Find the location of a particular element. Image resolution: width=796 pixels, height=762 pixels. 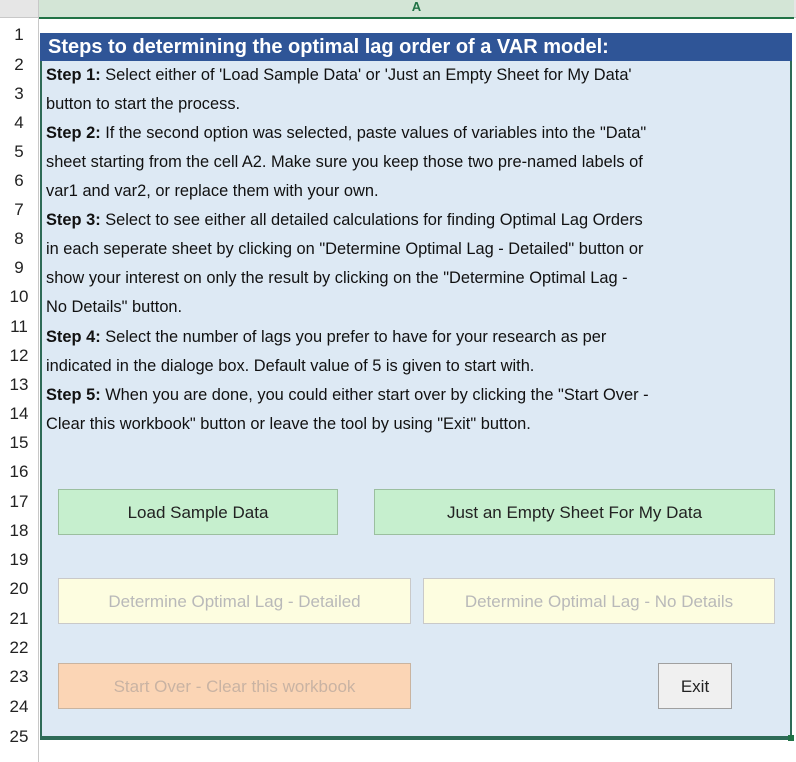

row-number: 6 is located at coordinates (19, 181).